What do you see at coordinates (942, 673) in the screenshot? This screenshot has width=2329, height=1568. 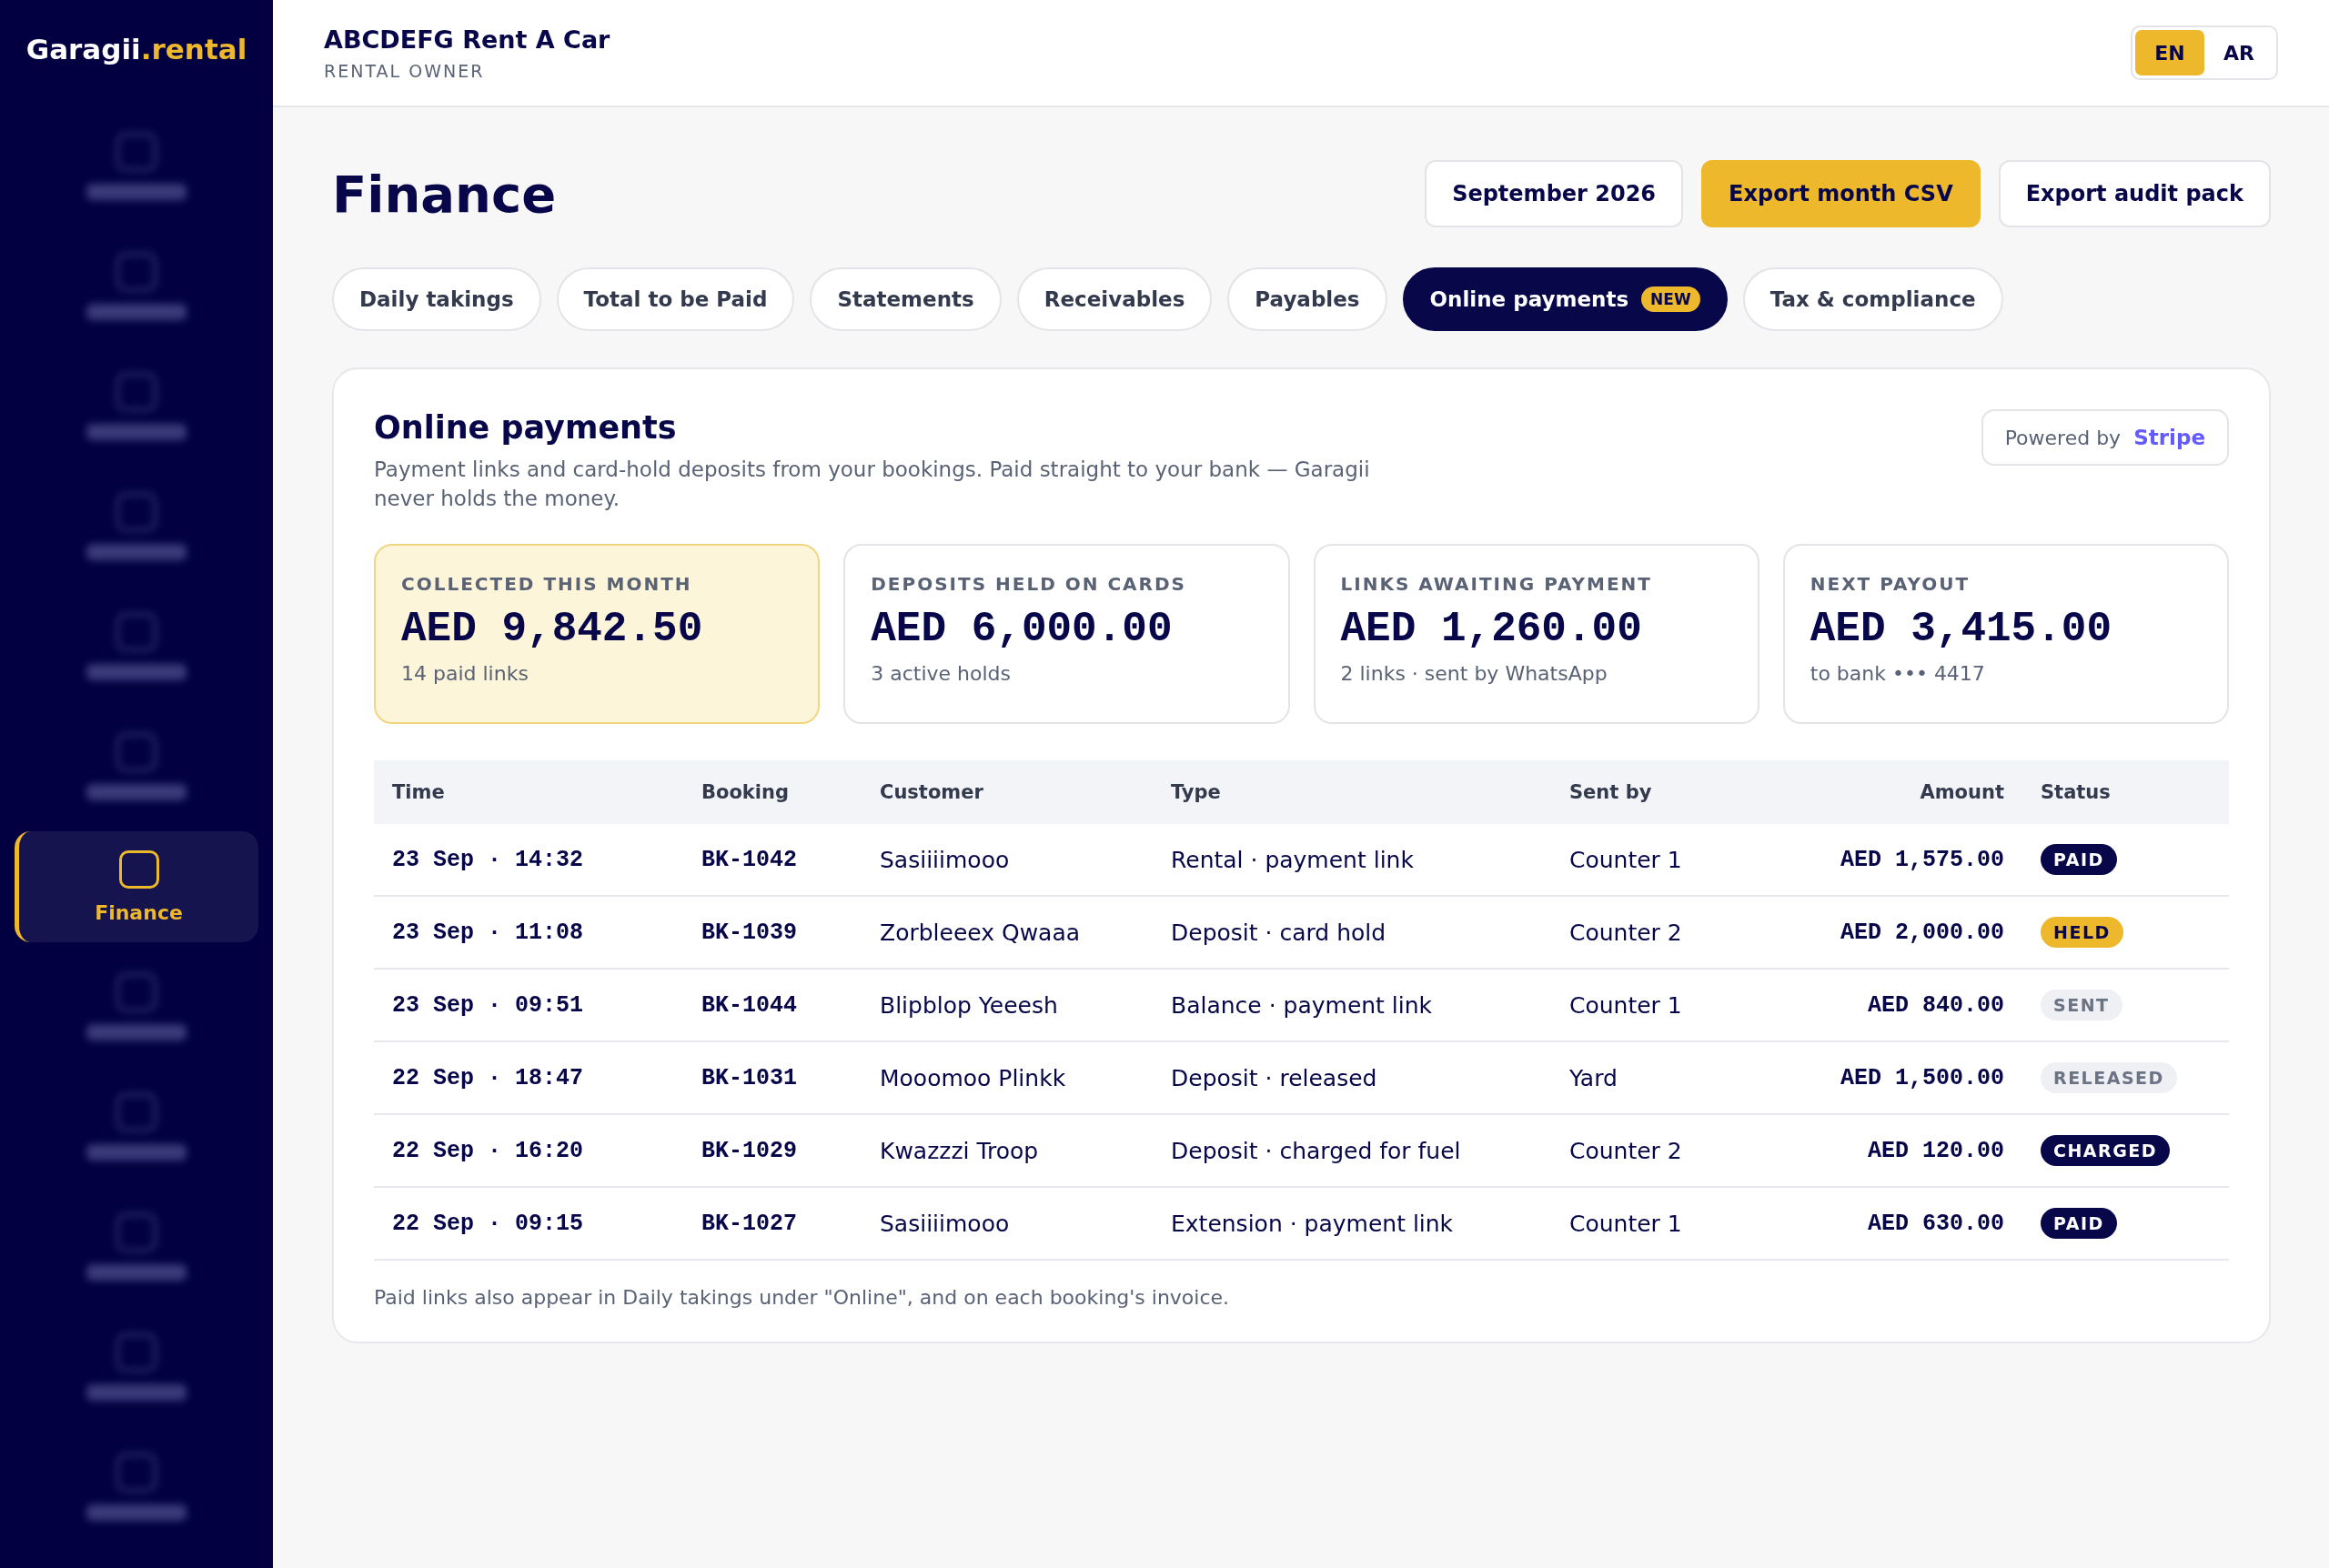 I see `stat-note: 3 active holds` at bounding box center [942, 673].